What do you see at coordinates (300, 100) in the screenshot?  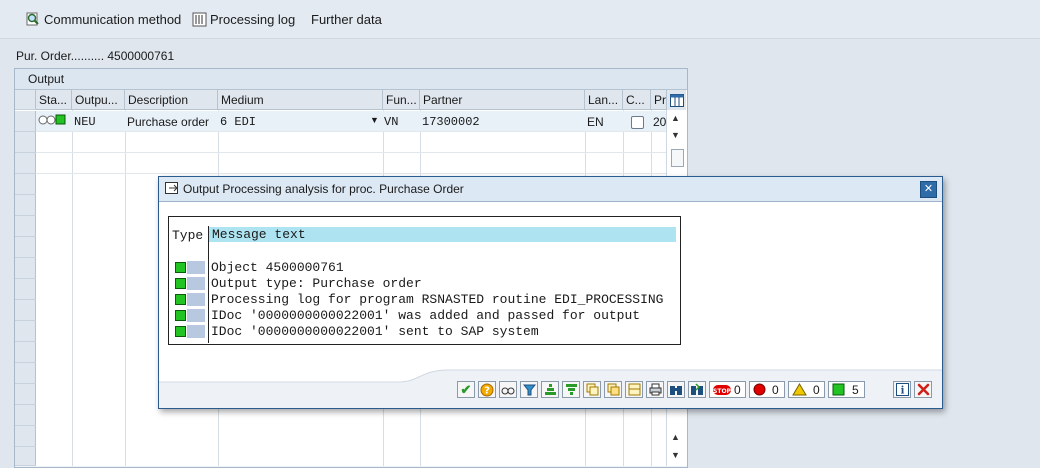 I see `column-header-medium: Medium` at bounding box center [300, 100].